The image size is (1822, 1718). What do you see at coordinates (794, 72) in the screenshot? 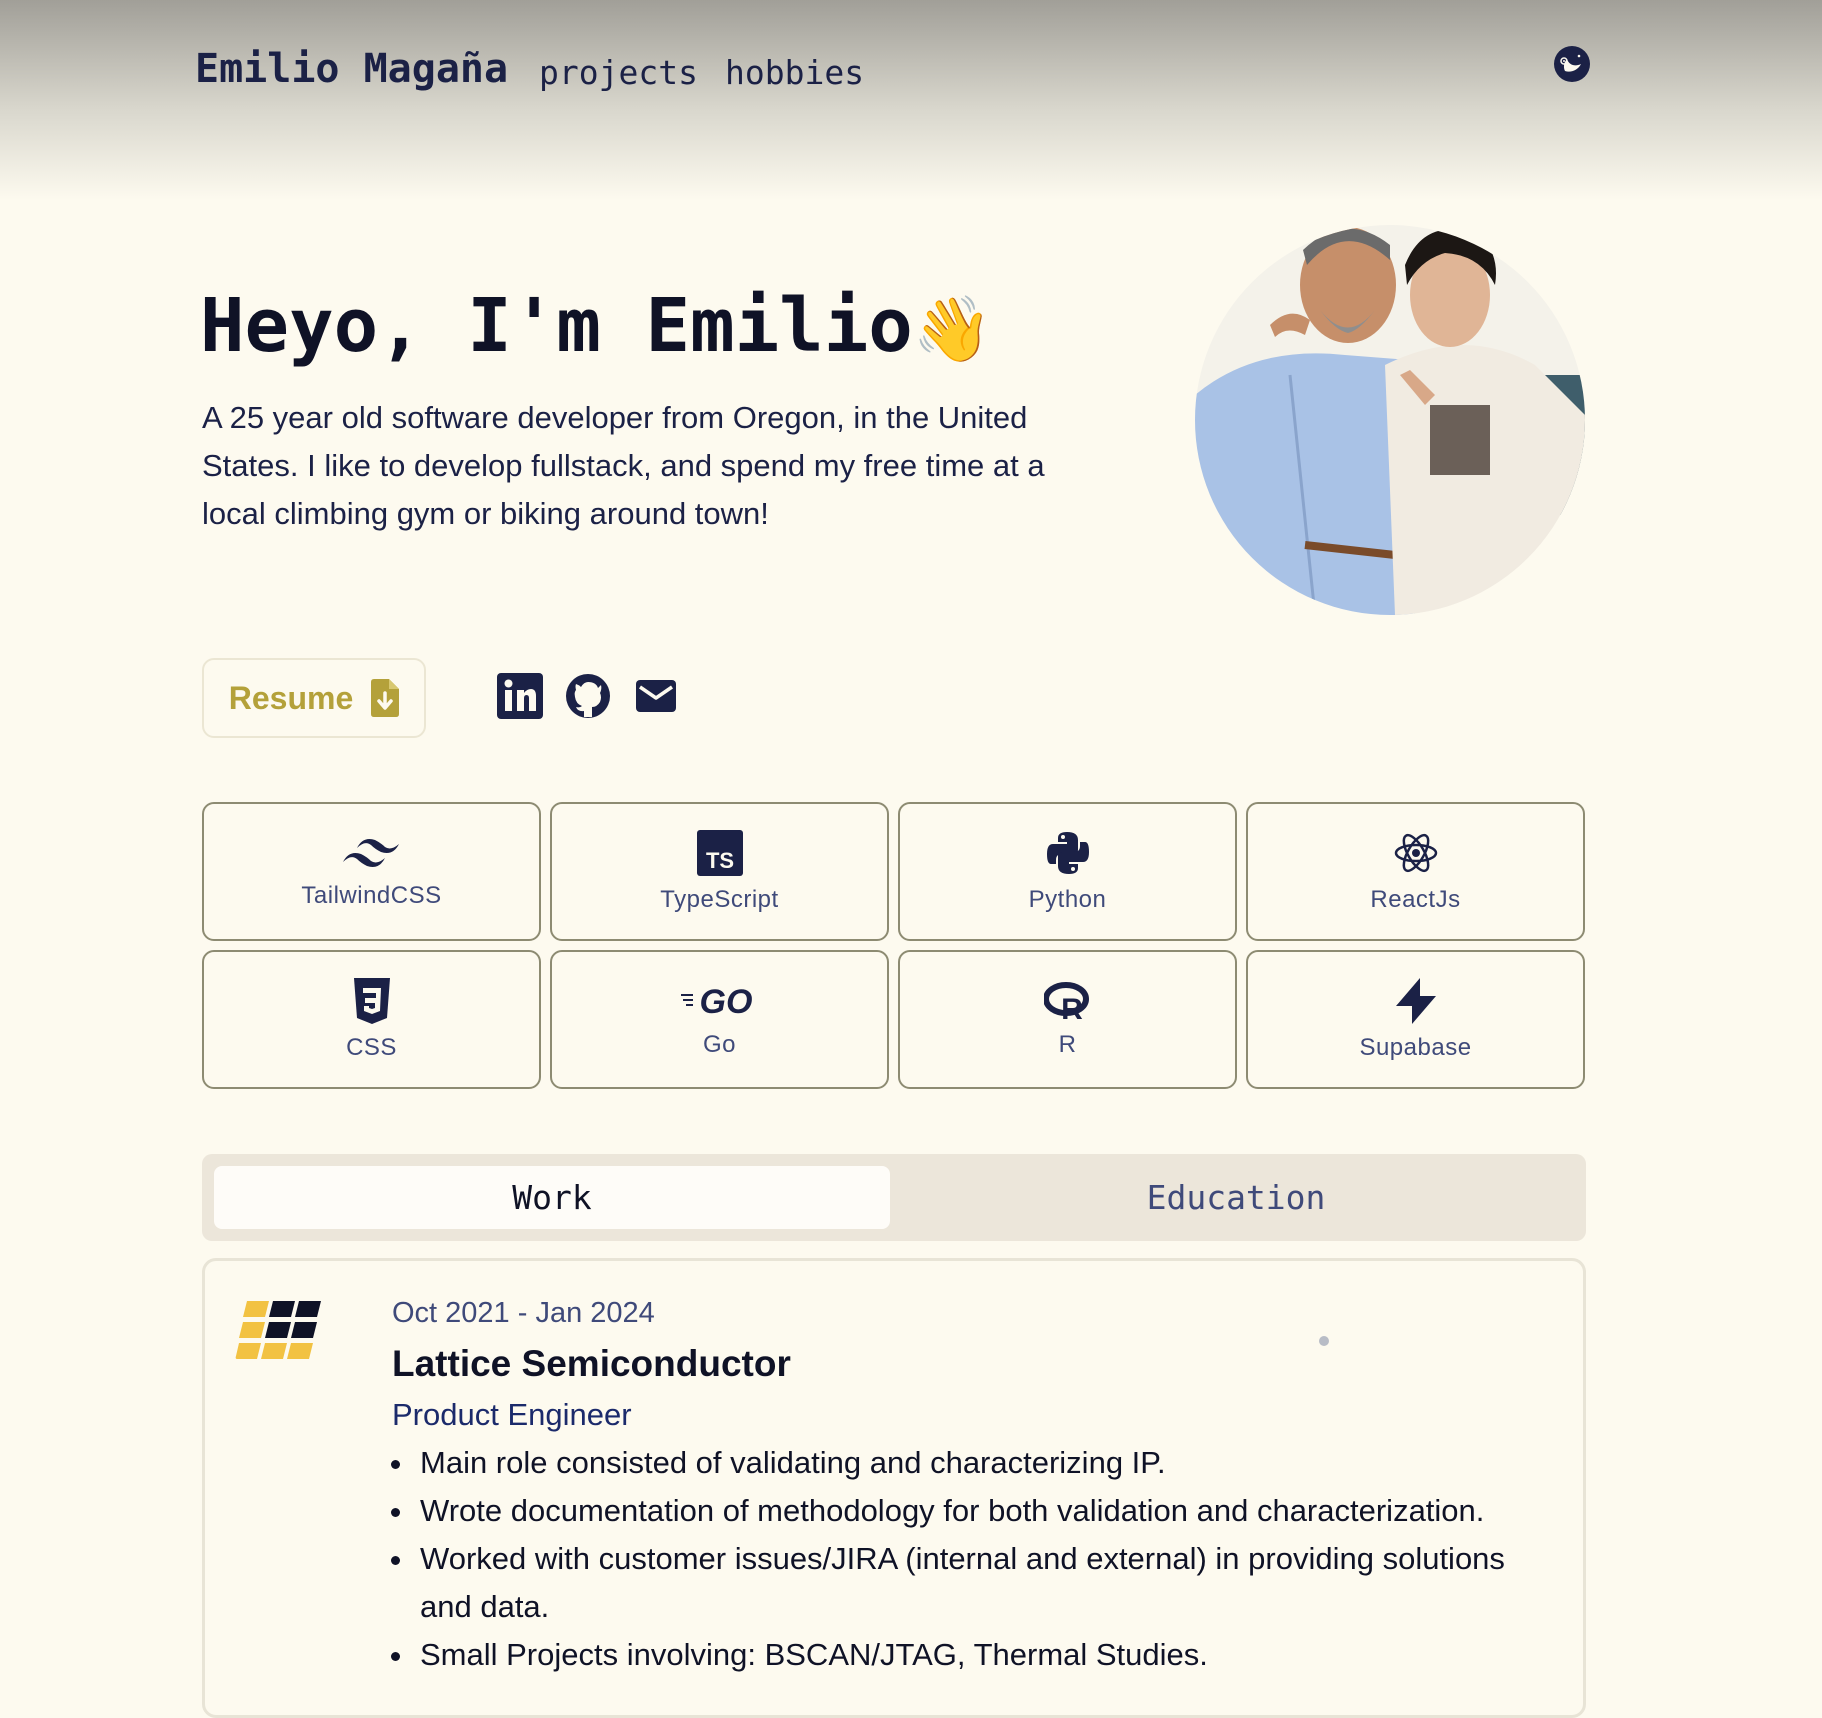
I see `nav-link-hobbies: hobbies` at bounding box center [794, 72].